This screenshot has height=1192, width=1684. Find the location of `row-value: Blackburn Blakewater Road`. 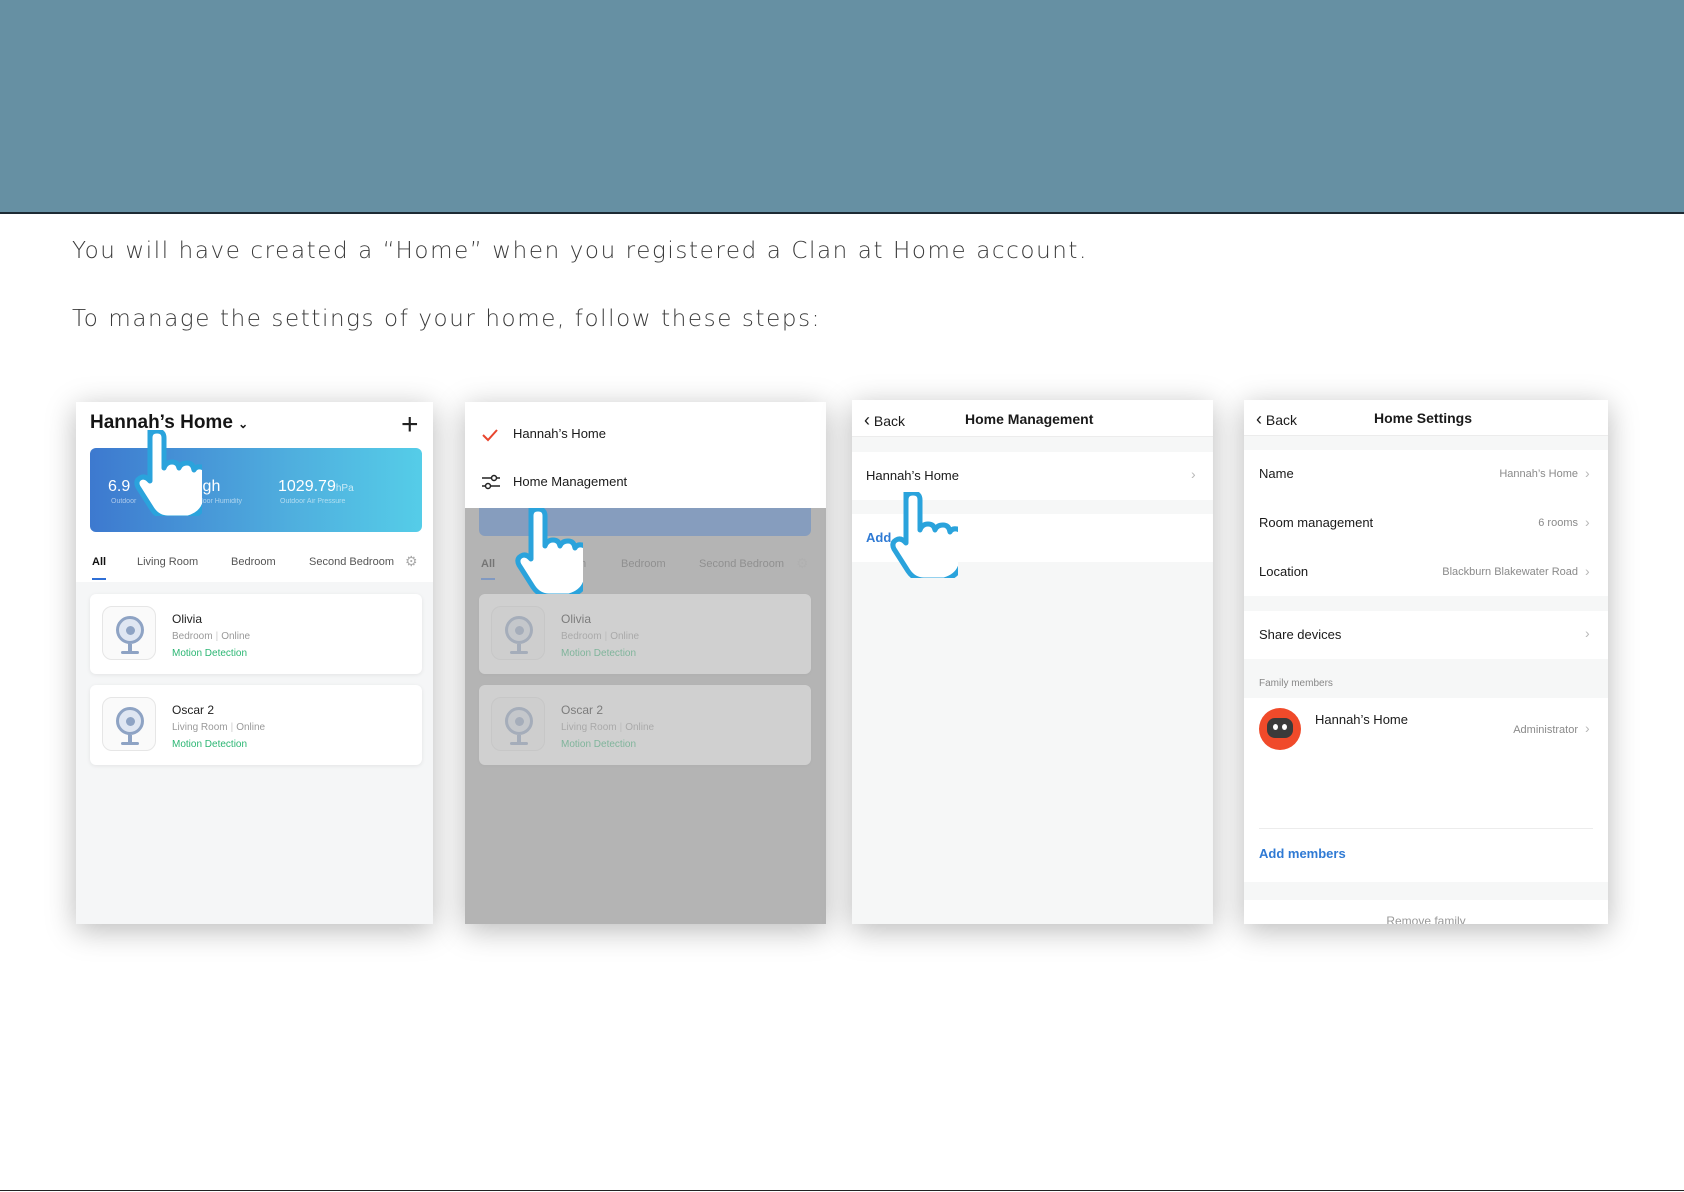

row-value: Blackburn Blakewater Road is located at coordinates (1510, 572).